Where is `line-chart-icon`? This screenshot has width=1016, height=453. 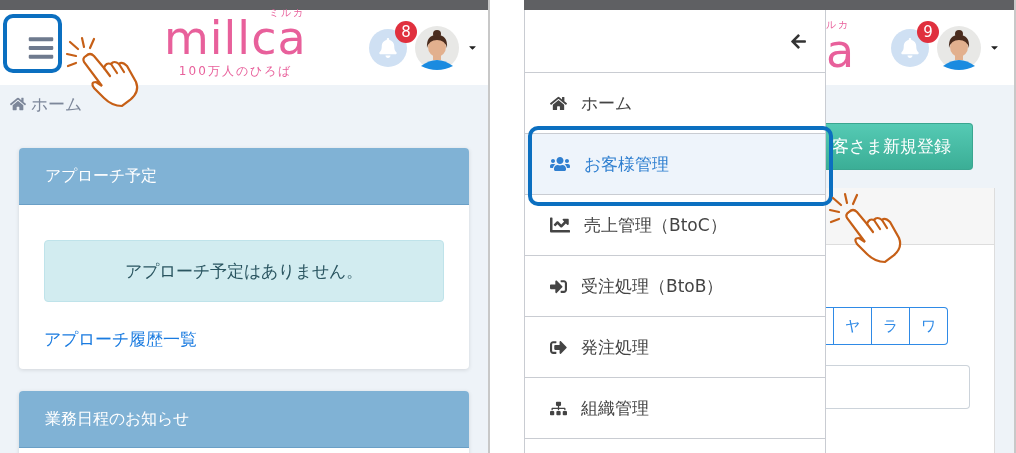
line-chart-icon is located at coordinates (560, 225).